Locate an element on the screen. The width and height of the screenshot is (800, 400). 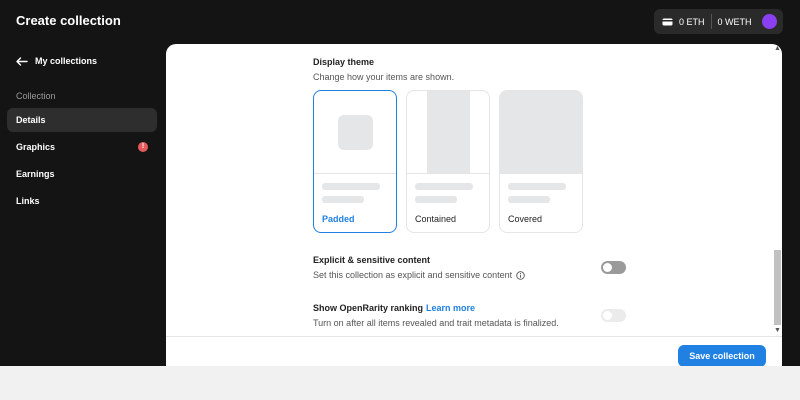
padded-preview is located at coordinates (355, 132).